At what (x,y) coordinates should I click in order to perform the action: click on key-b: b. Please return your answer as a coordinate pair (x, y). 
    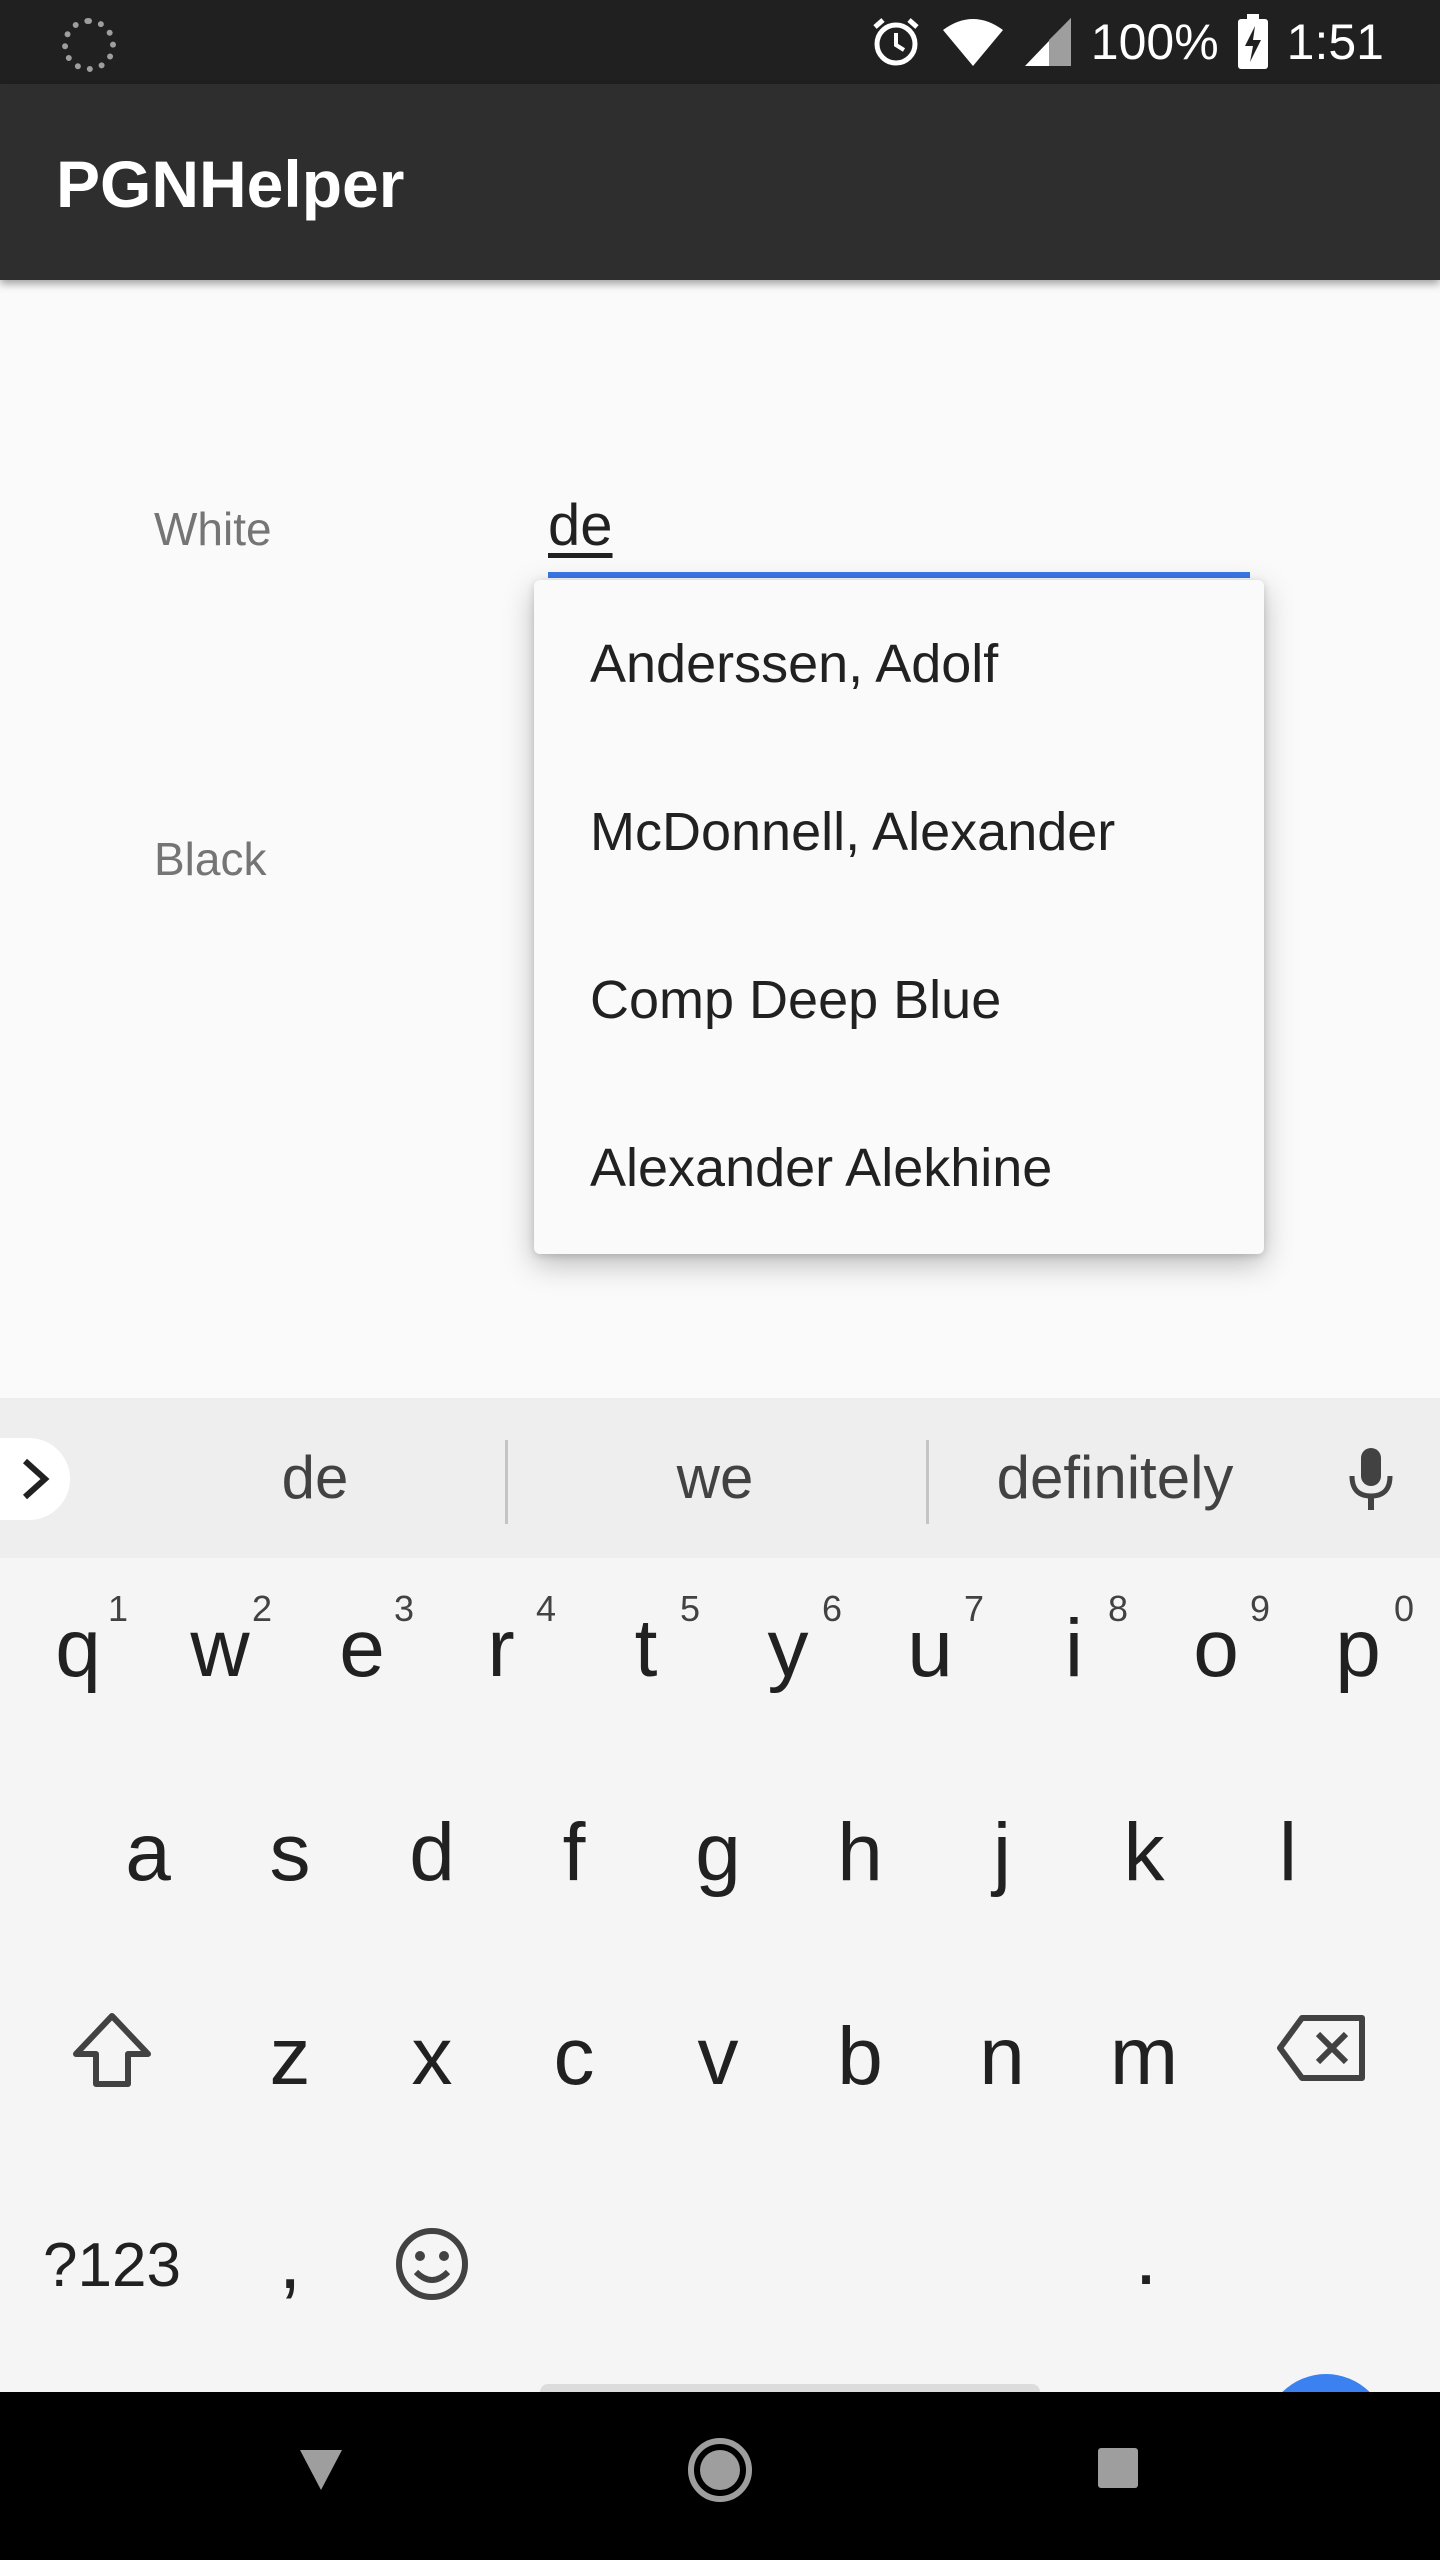
    Looking at the image, I should click on (860, 2057).